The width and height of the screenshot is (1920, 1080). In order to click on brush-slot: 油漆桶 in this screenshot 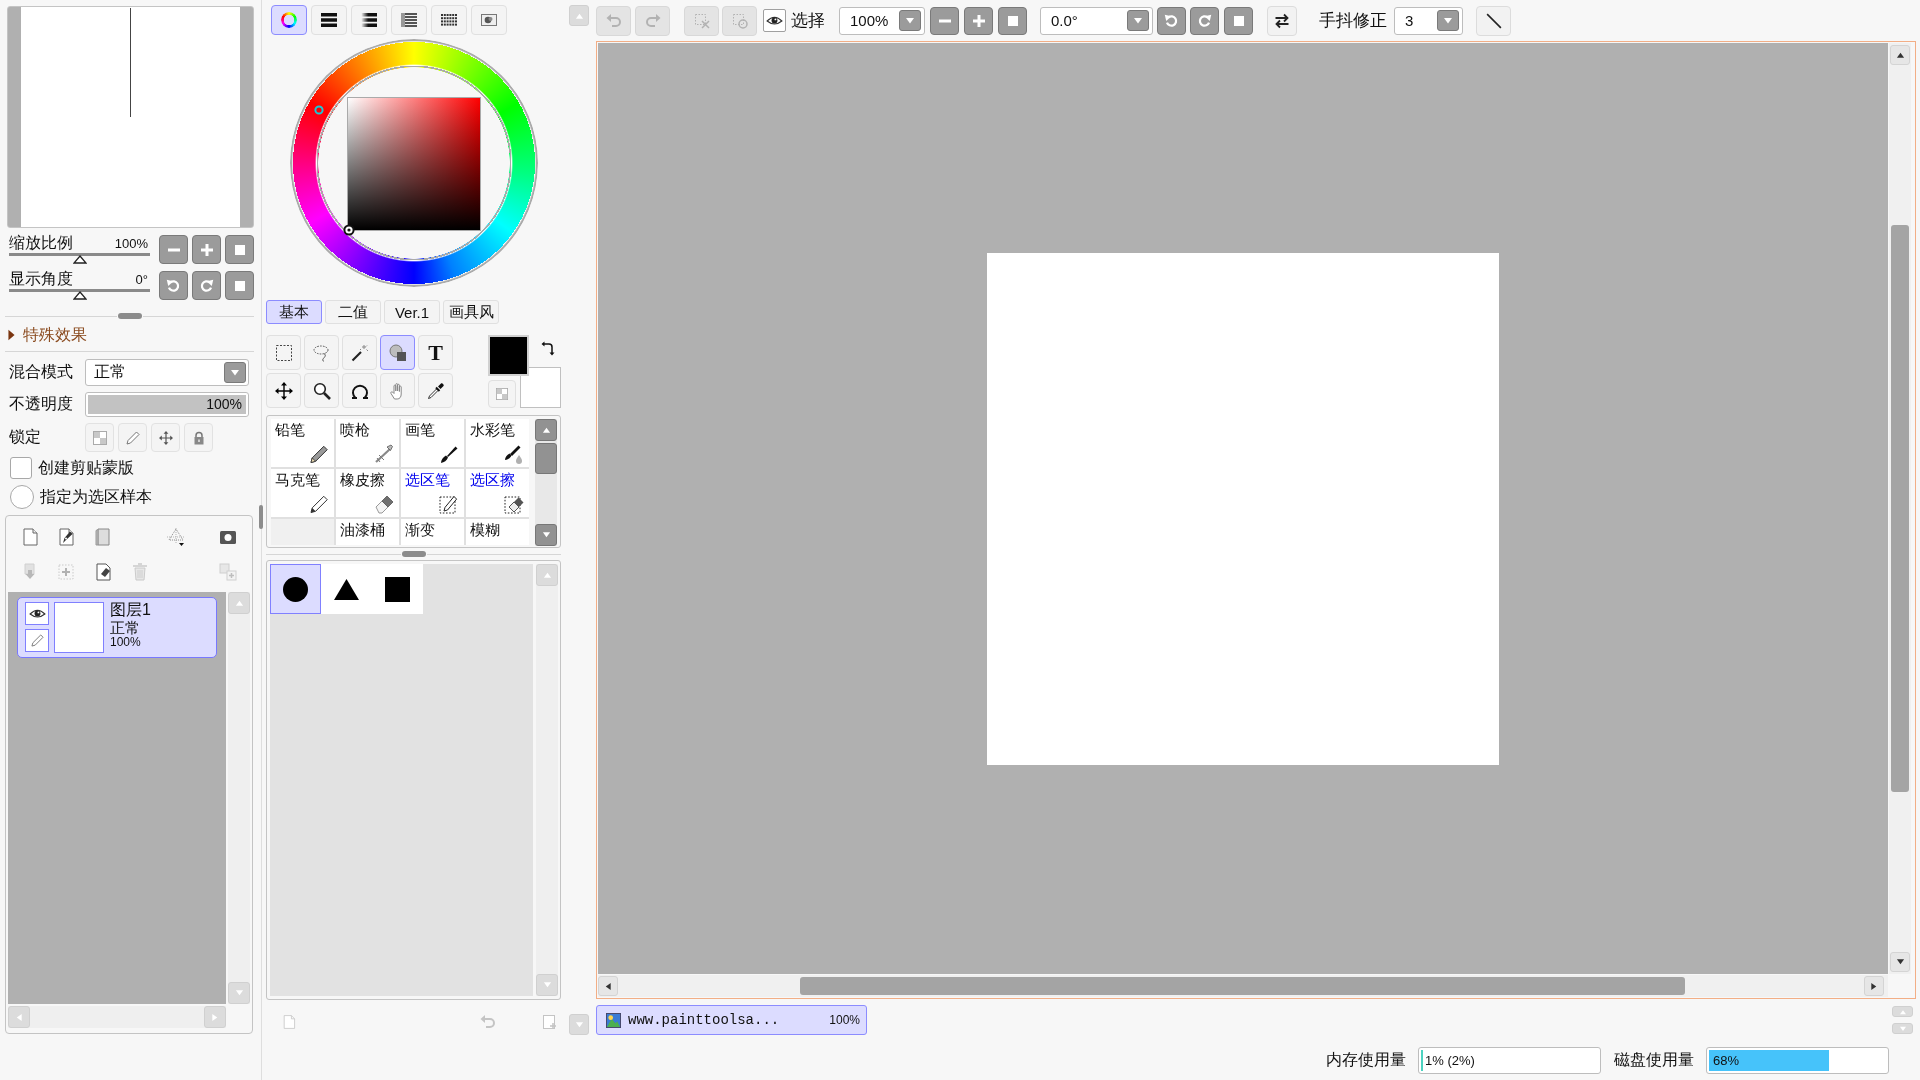, I will do `click(367, 532)`.